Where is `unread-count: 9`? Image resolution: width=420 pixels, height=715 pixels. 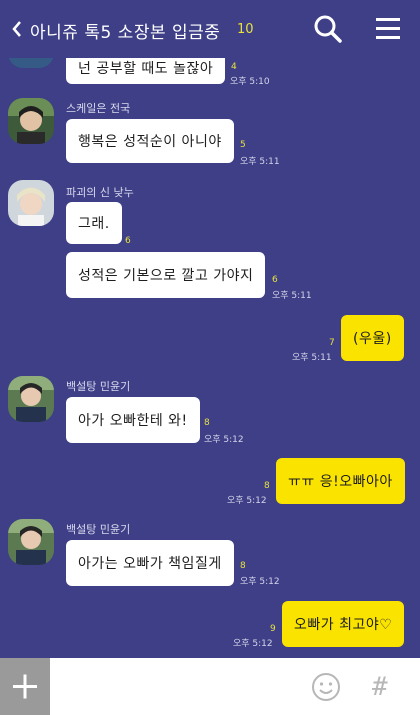 unread-count: 9 is located at coordinates (273, 629).